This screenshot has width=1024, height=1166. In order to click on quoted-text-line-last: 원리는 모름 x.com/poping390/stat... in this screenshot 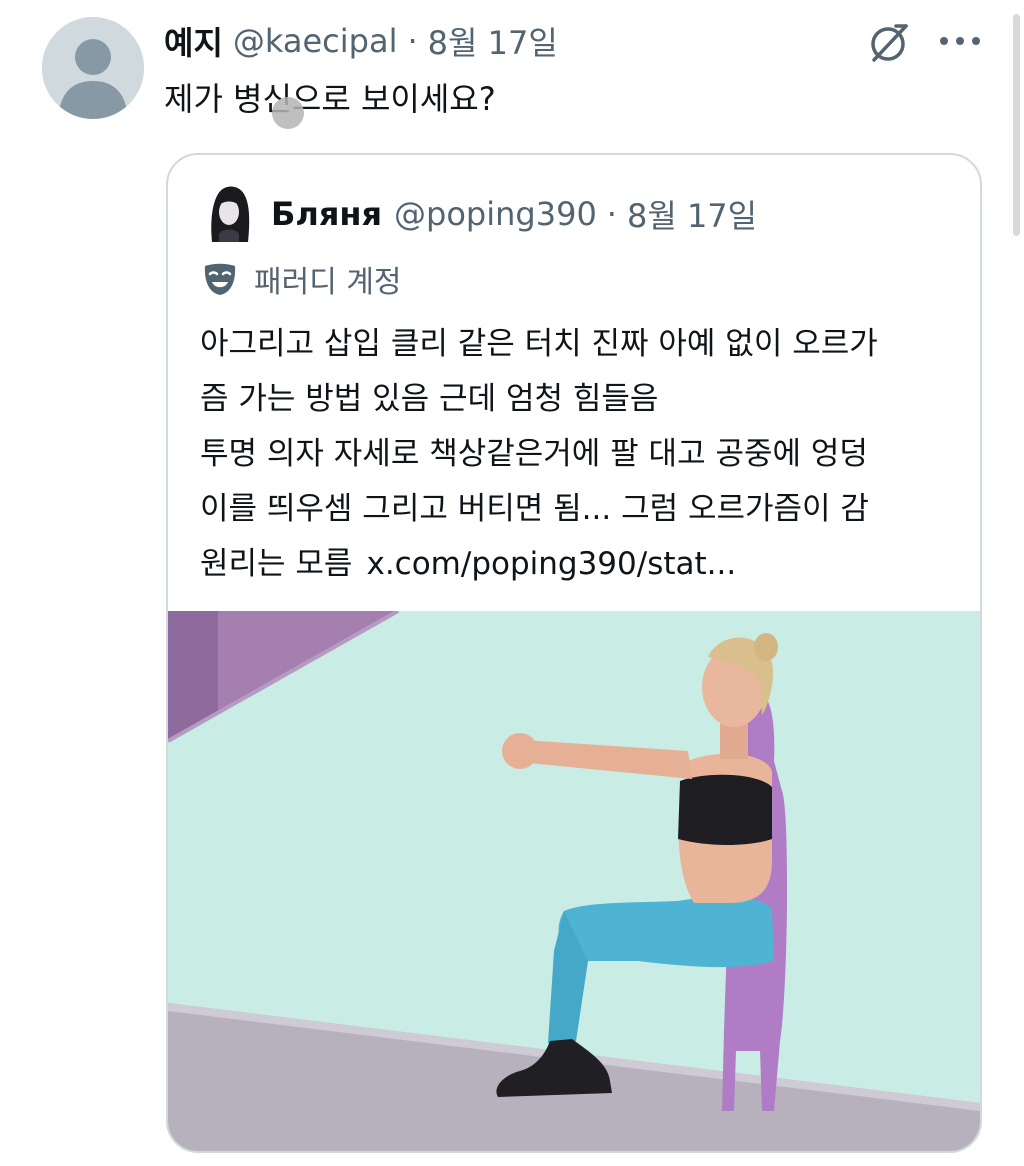, I will do `click(585, 564)`.